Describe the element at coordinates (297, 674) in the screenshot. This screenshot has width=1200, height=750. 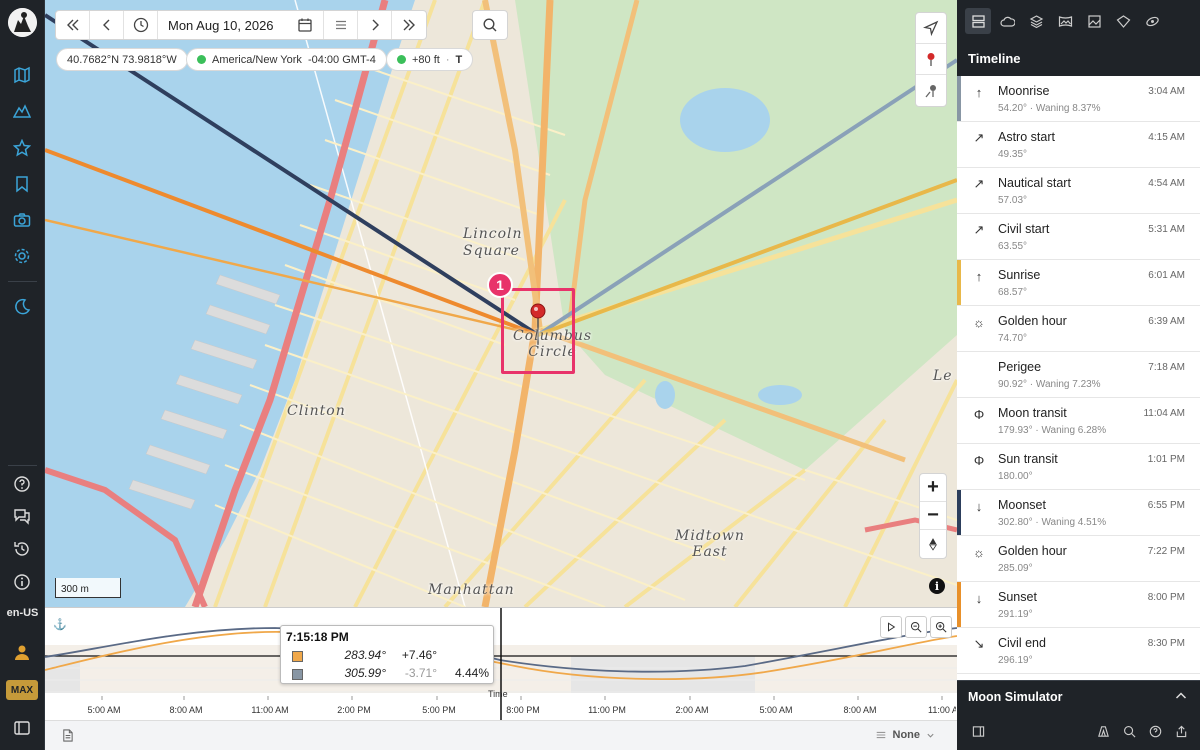
I see `moon-swatch` at that location.